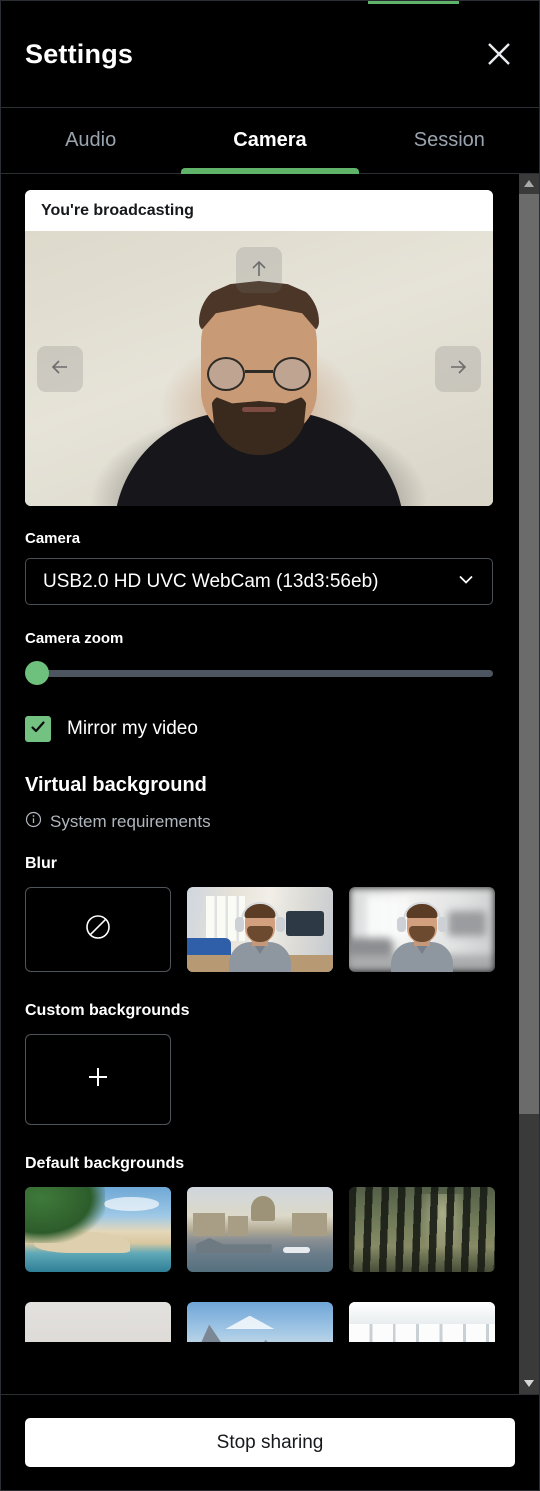 The width and height of the screenshot is (540, 1491). I want to click on camera-zoom-thumb, so click(37, 673).